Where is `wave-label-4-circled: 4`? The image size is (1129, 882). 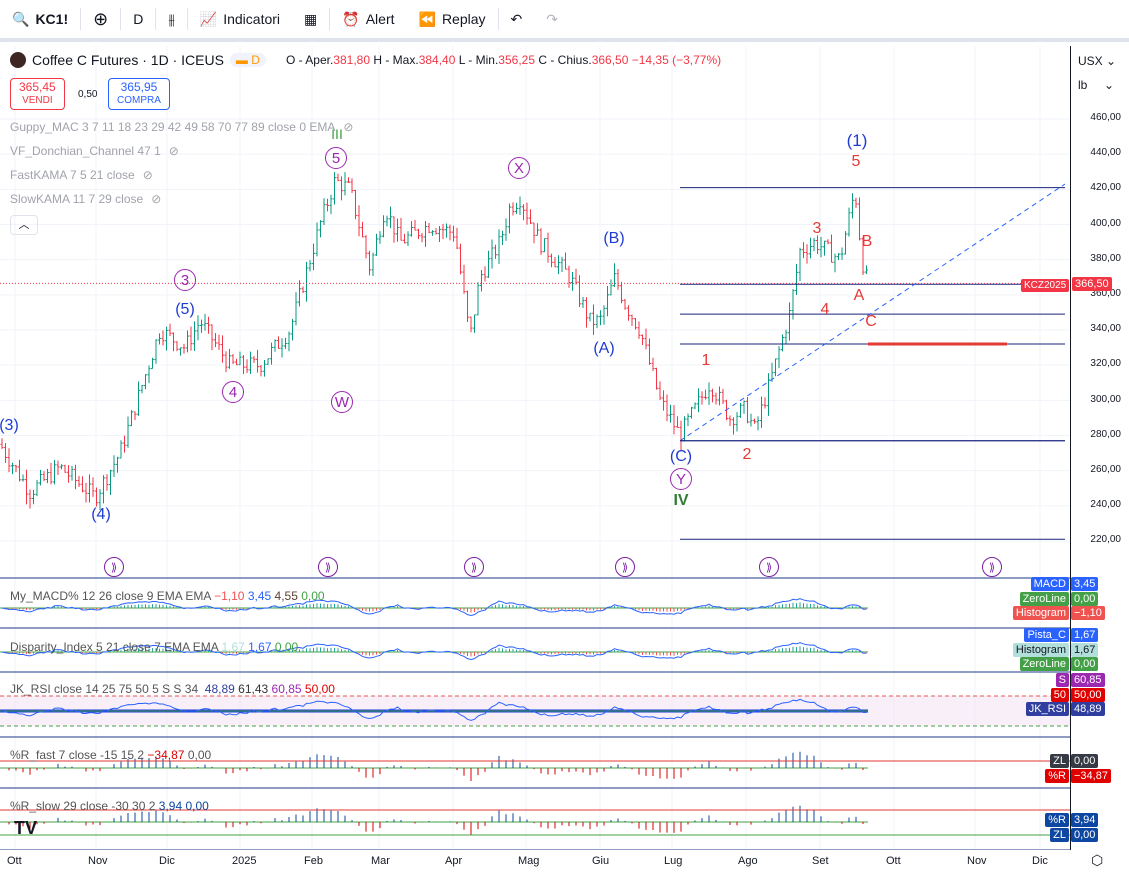
wave-label-4-circled: 4 is located at coordinates (233, 392).